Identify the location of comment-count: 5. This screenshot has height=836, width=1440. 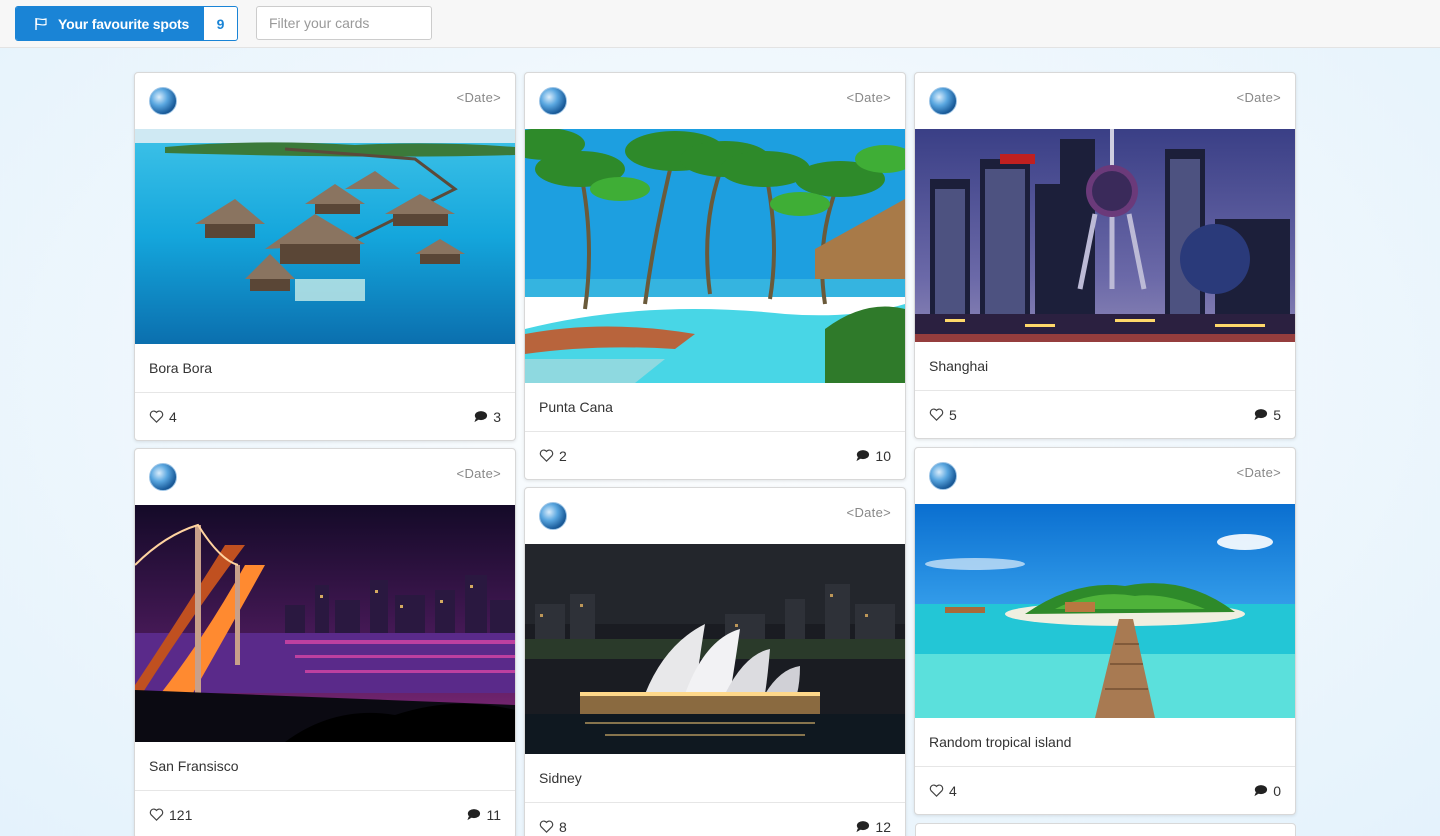
(1277, 414).